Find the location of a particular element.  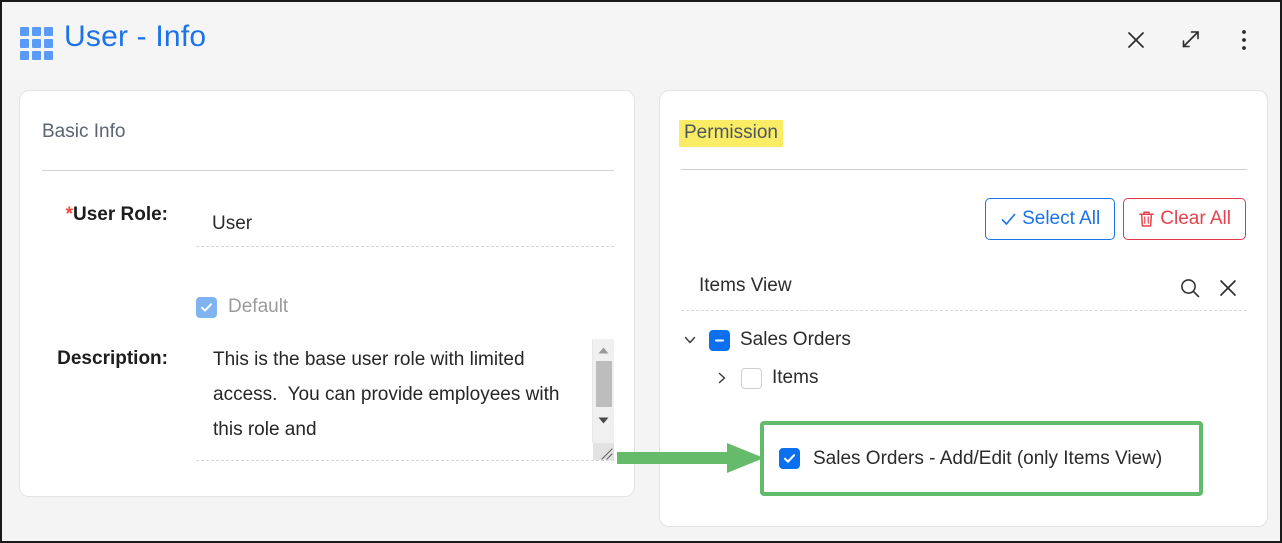

select-all-button: Select All is located at coordinates (1050, 219).